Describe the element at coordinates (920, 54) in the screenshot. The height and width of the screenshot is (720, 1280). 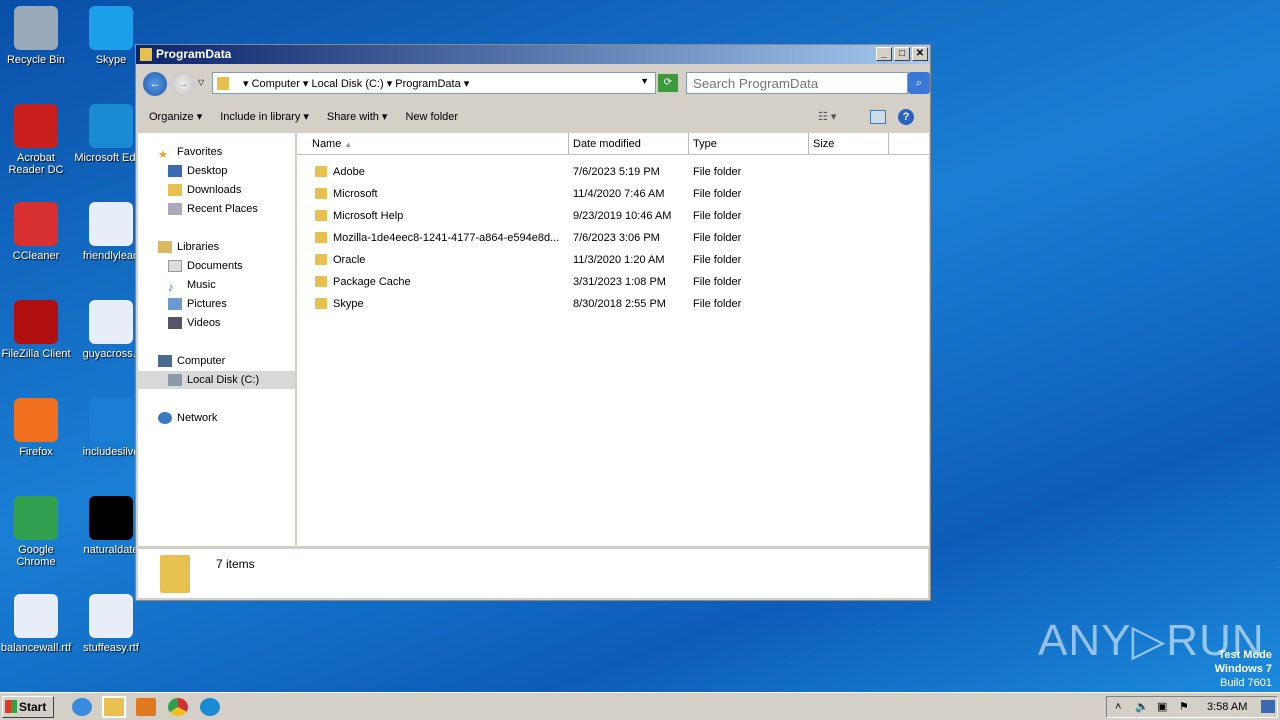
I see `close-button: ✕` at that location.